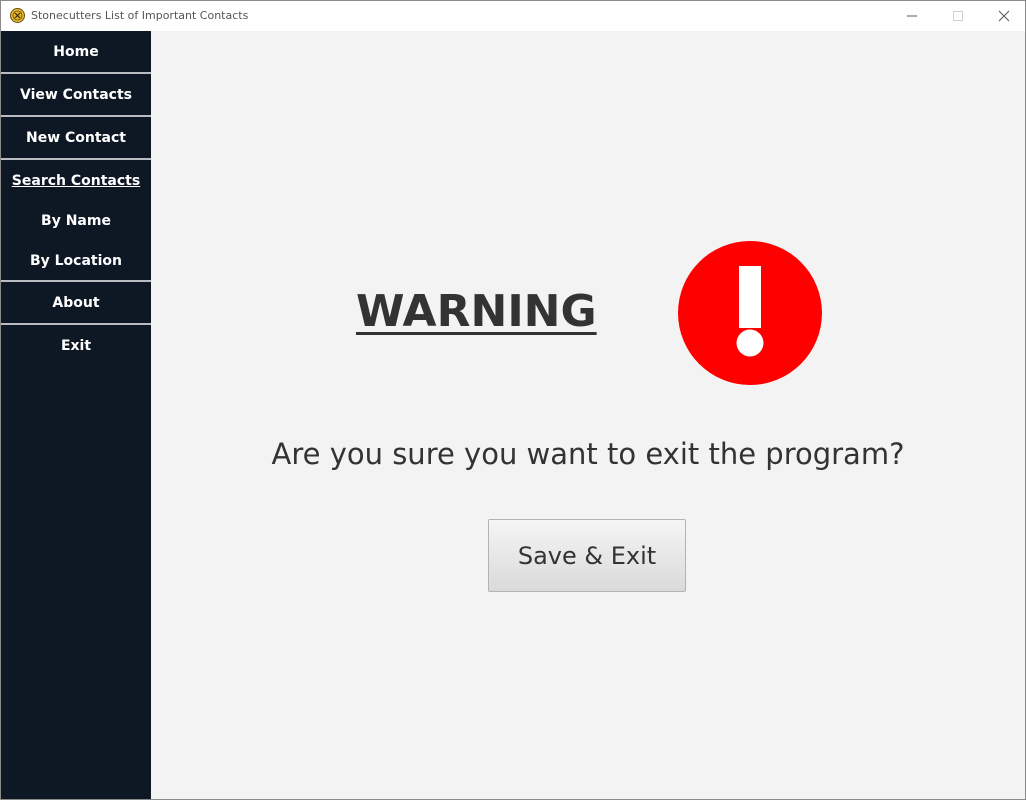 The width and height of the screenshot is (1026, 800). Describe the element at coordinates (76, 303) in the screenshot. I see `sidebar-item-about: About` at that location.